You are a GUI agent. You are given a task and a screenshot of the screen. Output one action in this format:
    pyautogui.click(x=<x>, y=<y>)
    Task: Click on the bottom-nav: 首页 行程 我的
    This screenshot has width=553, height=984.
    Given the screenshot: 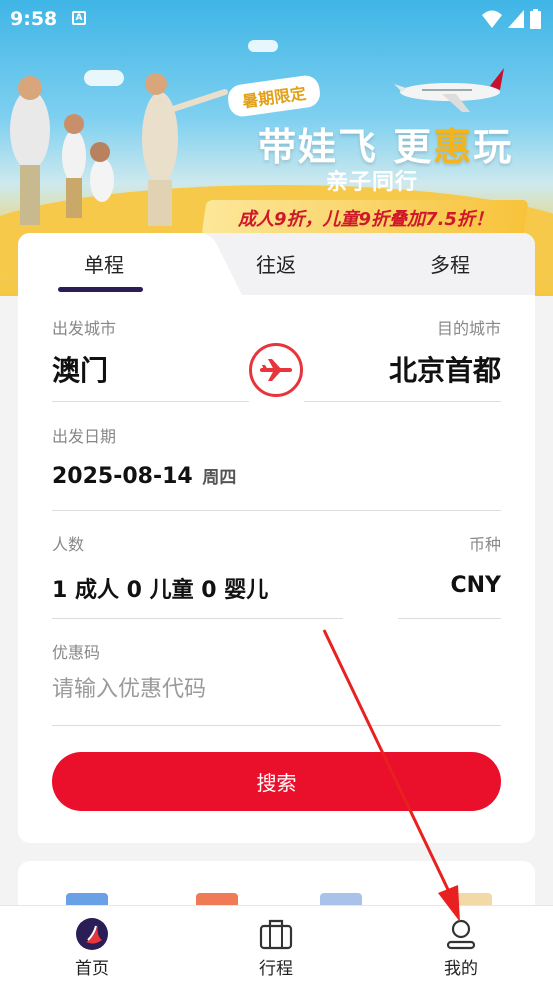 What is the action you would take?
    pyautogui.click(x=276, y=944)
    